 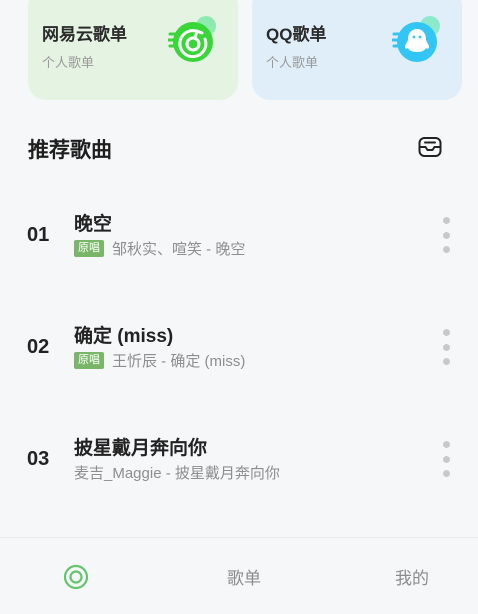 What do you see at coordinates (416, 39) in the screenshot?
I see `qq-penguin-icon` at bounding box center [416, 39].